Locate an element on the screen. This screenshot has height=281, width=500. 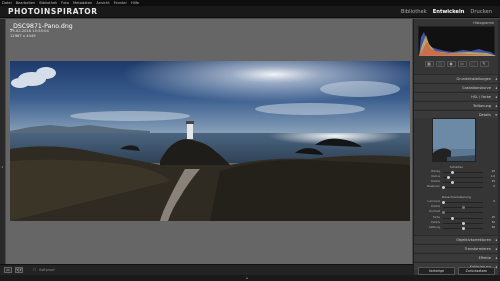
slider-sharpen-radius: Radius 1,0 is located at coordinates (456, 177).